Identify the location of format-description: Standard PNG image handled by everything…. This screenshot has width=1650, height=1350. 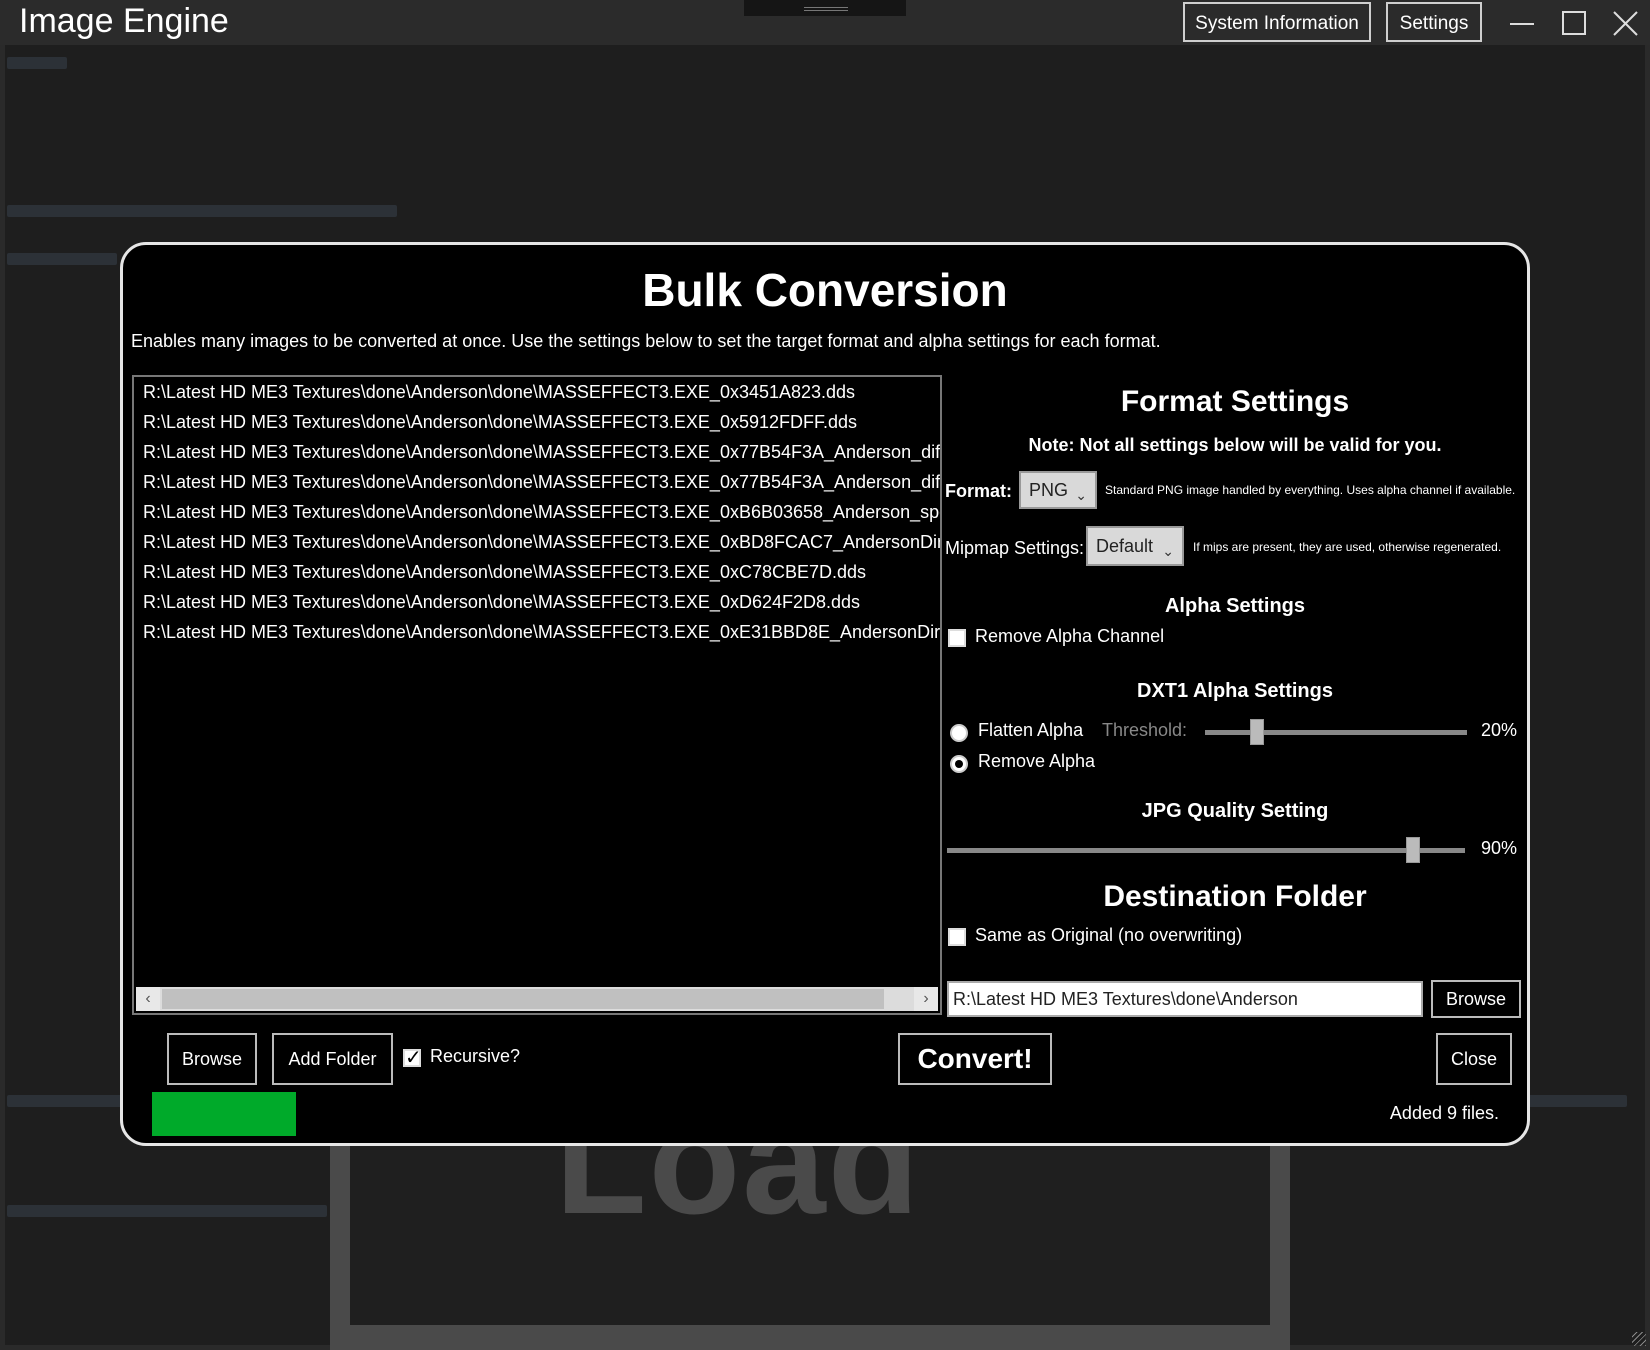
(1310, 490).